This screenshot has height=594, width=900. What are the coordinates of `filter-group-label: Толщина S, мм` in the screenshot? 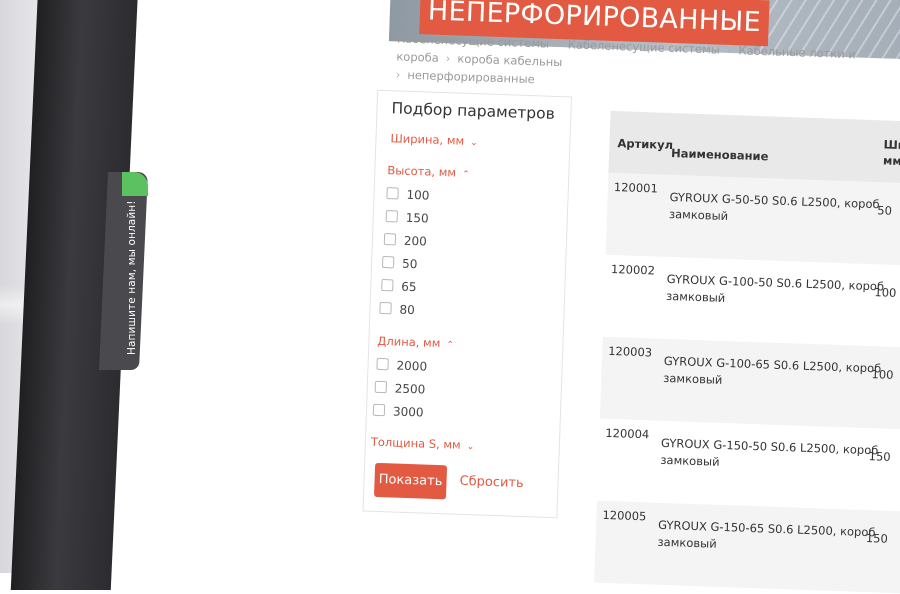 It's located at (415, 443).